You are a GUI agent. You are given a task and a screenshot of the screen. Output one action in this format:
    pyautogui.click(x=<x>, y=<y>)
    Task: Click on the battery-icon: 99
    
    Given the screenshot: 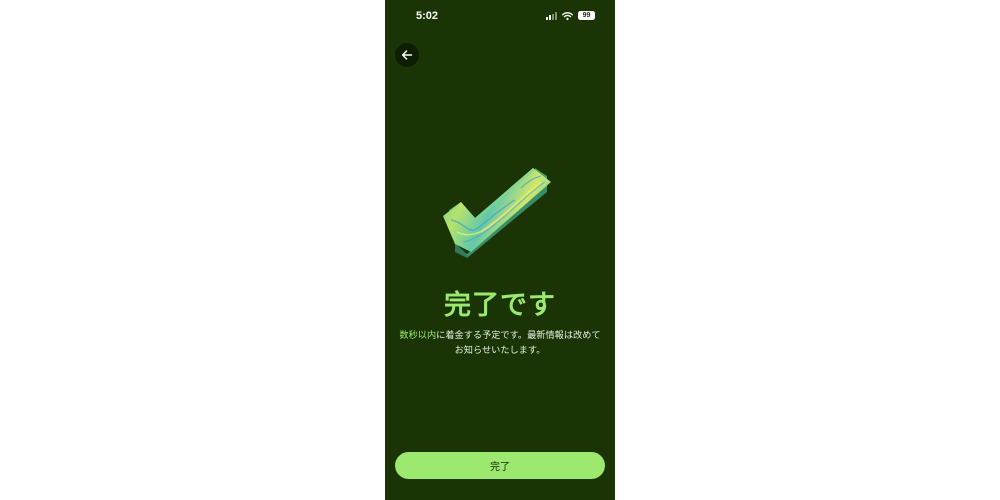 What is the action you would take?
    pyautogui.click(x=586, y=15)
    